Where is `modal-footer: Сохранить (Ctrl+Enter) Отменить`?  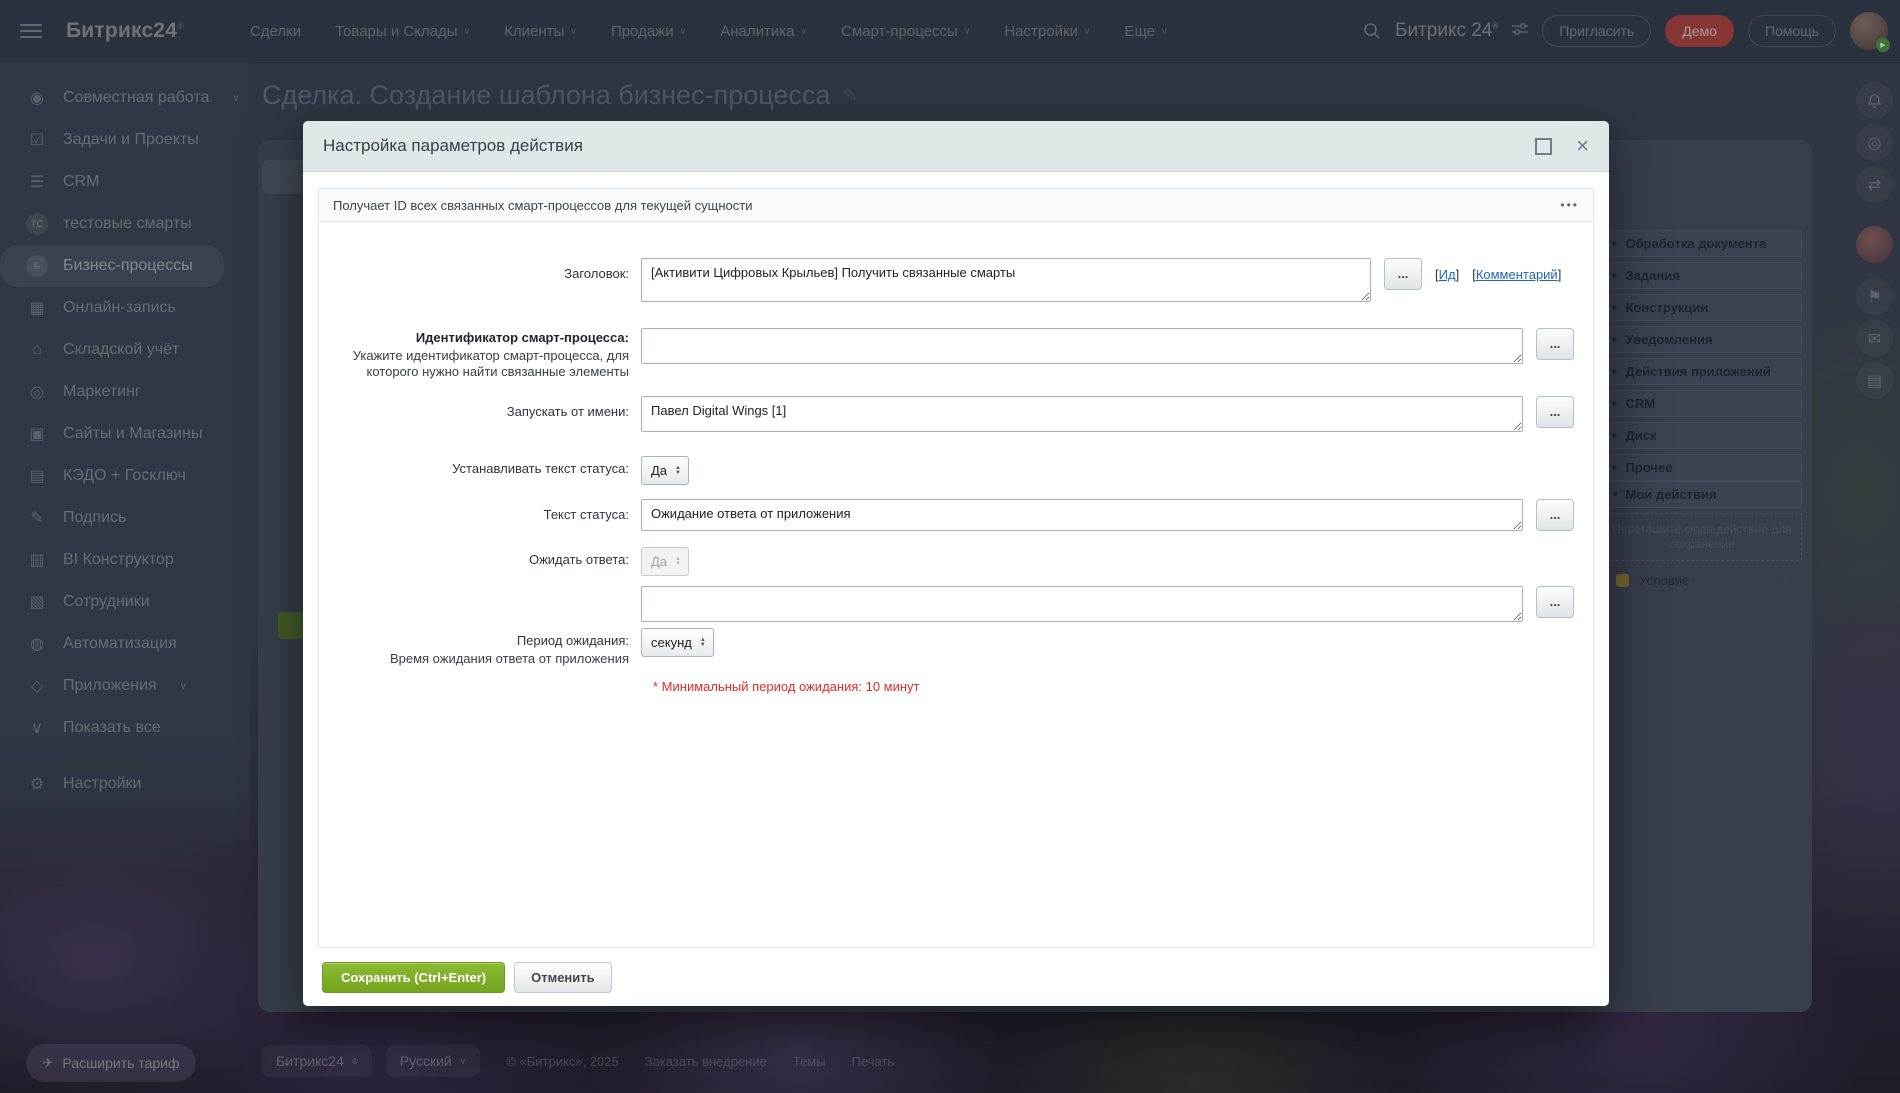 modal-footer: Сохранить (Ctrl+Enter) Отменить is located at coordinates (956, 977).